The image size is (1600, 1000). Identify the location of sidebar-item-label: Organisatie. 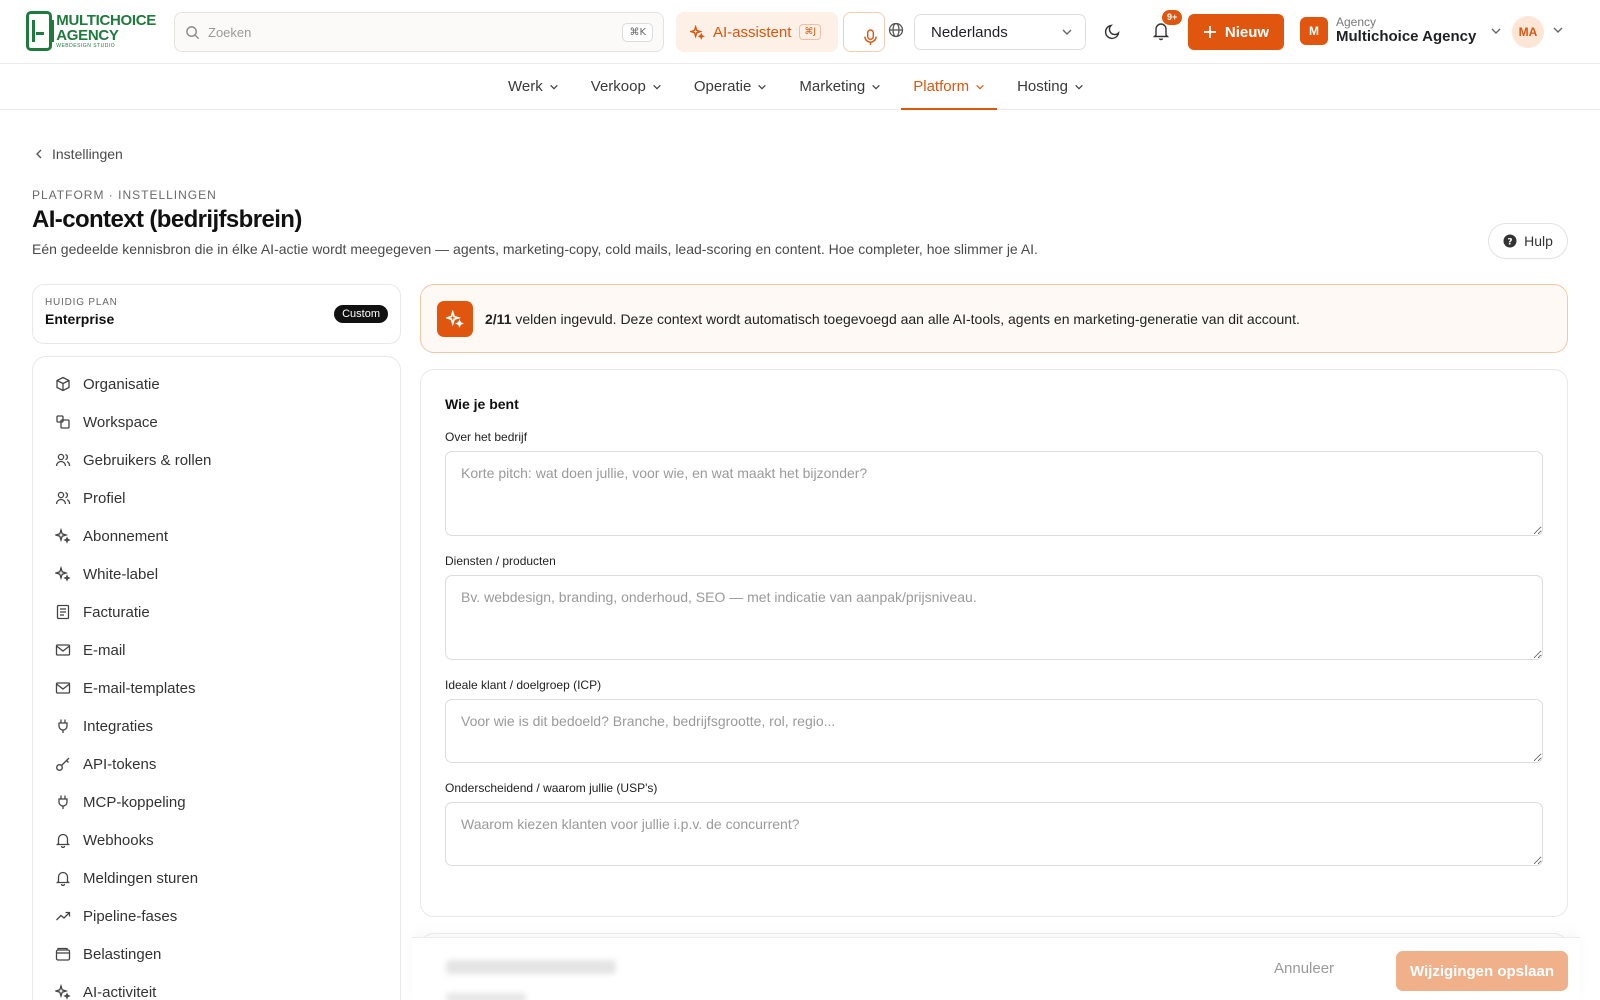
(121, 384).